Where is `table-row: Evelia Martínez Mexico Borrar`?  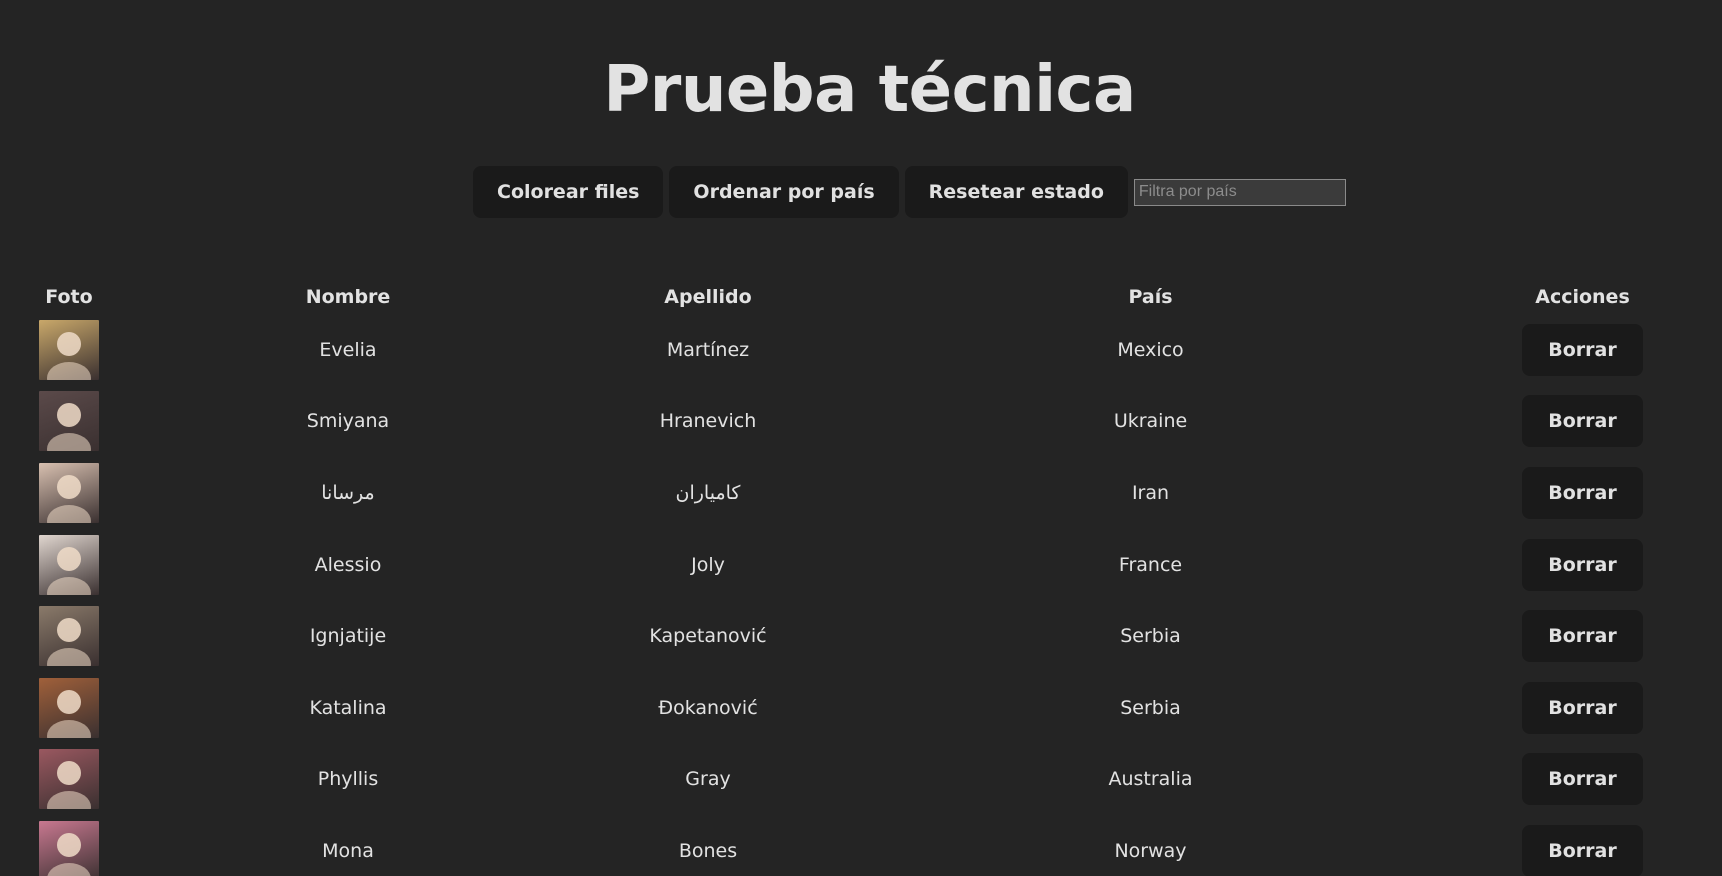
table-row: Evelia Martínez Mexico Borrar is located at coordinates (861, 350).